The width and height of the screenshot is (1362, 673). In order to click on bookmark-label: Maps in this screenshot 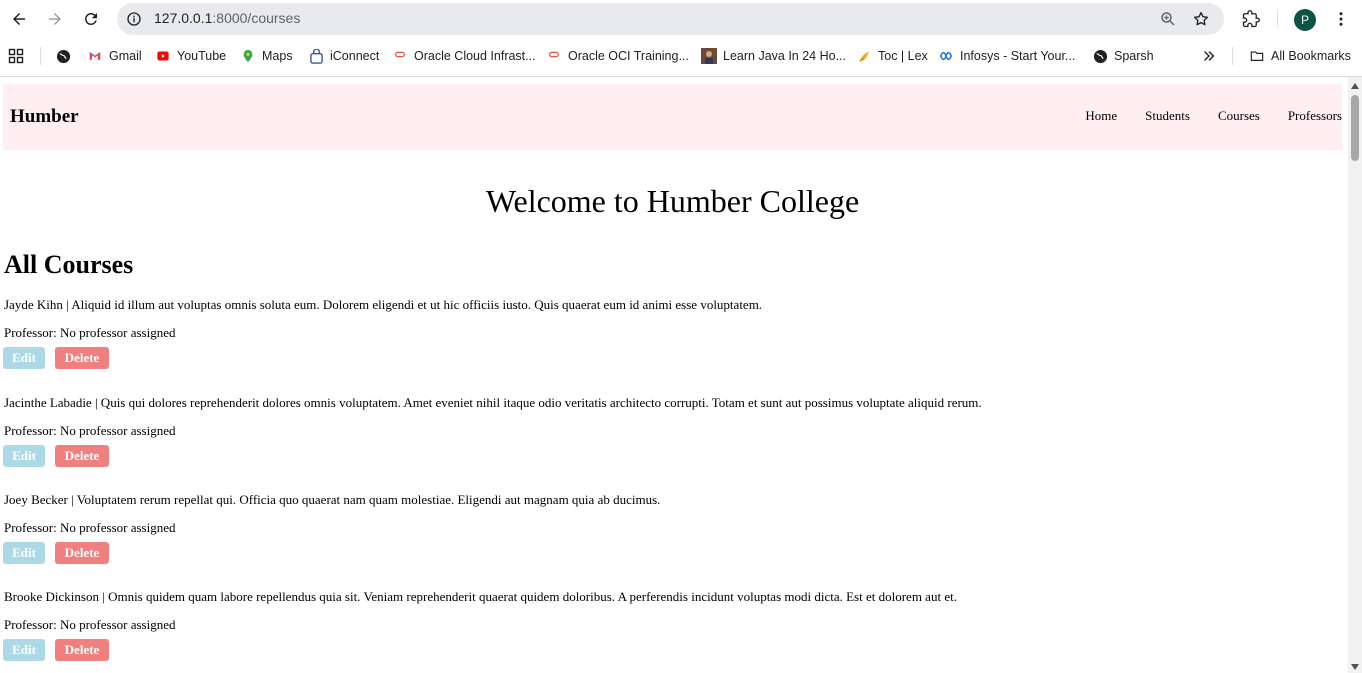, I will do `click(277, 56)`.